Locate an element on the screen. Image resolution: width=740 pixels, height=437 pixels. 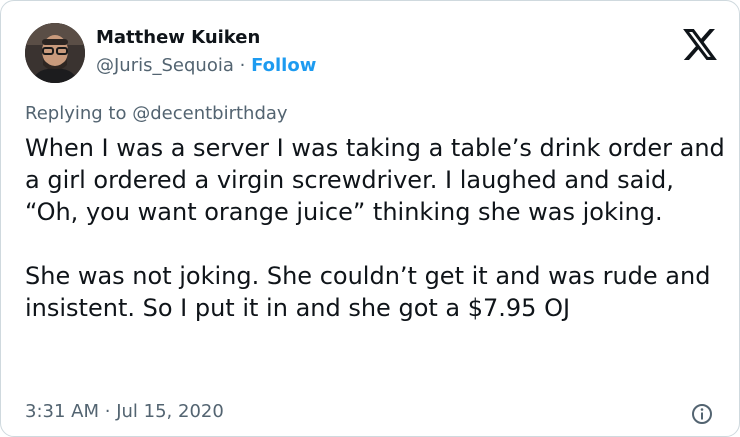
author-handle-row: @Juris_Sequoia · Follow is located at coordinates (206, 65).